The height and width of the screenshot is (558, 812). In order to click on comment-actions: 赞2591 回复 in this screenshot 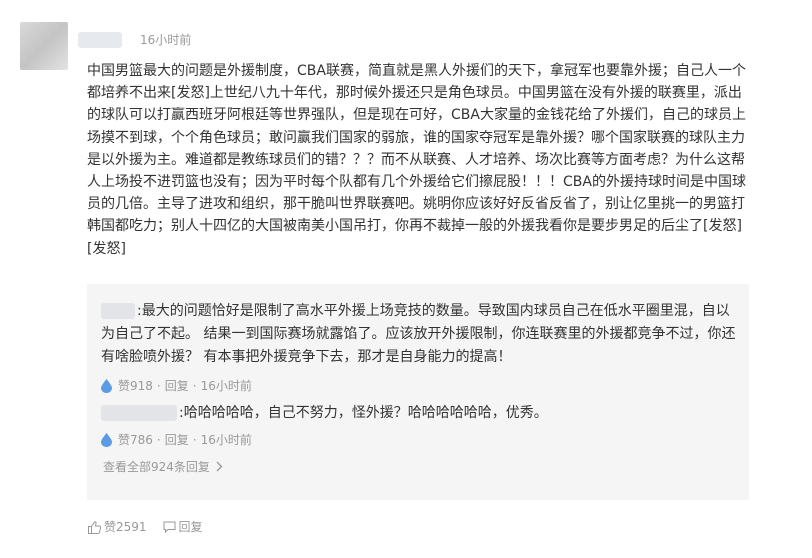, I will do `click(145, 527)`.